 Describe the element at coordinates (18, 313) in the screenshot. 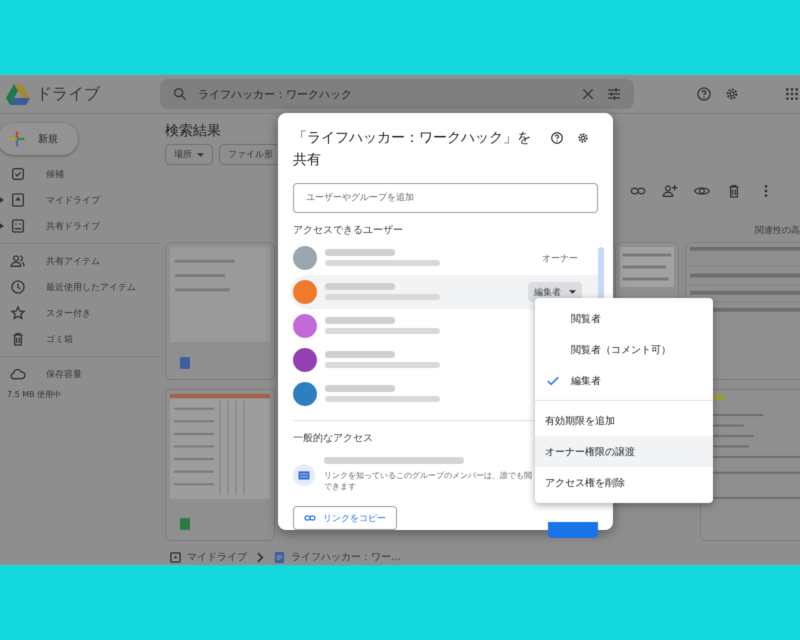

I see `star-icon` at that location.